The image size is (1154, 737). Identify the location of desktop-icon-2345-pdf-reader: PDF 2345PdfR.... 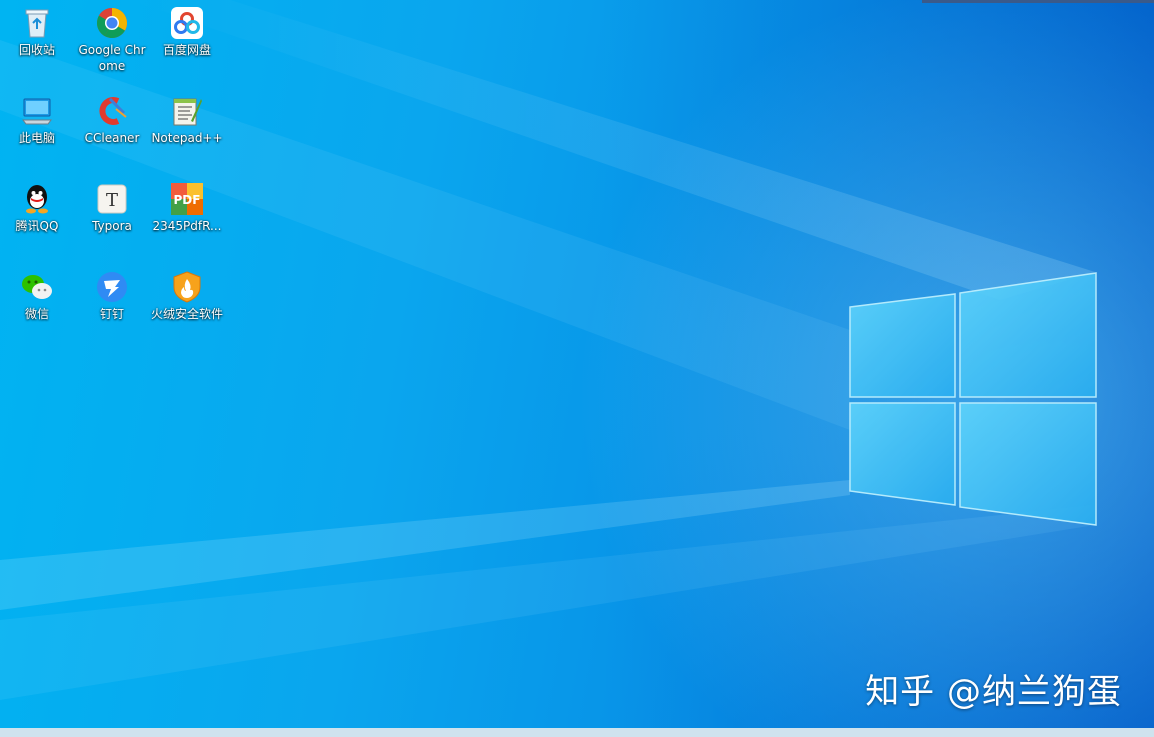
(187, 208).